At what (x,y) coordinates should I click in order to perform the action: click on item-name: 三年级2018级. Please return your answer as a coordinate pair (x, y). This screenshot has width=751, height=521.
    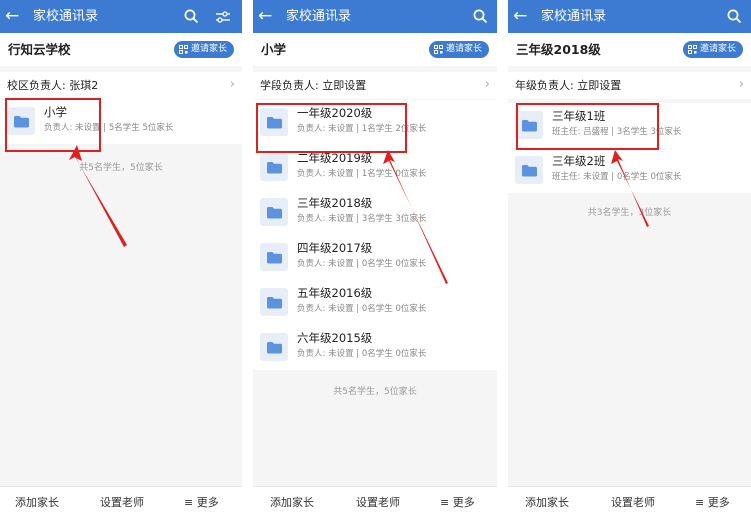
    Looking at the image, I should click on (335, 203).